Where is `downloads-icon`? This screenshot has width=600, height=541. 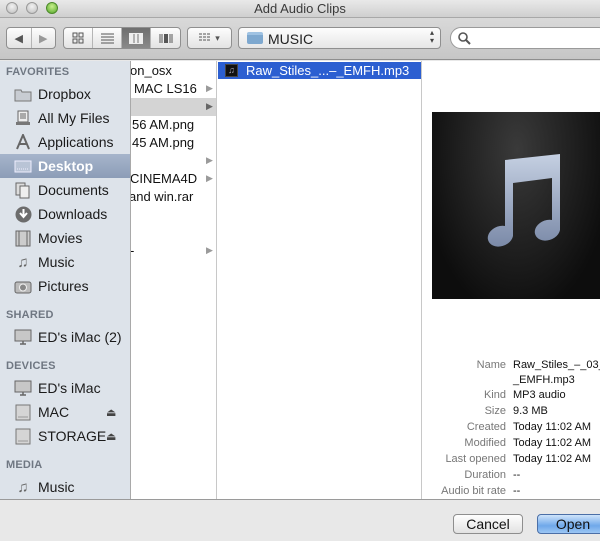 downloads-icon is located at coordinates (23, 214).